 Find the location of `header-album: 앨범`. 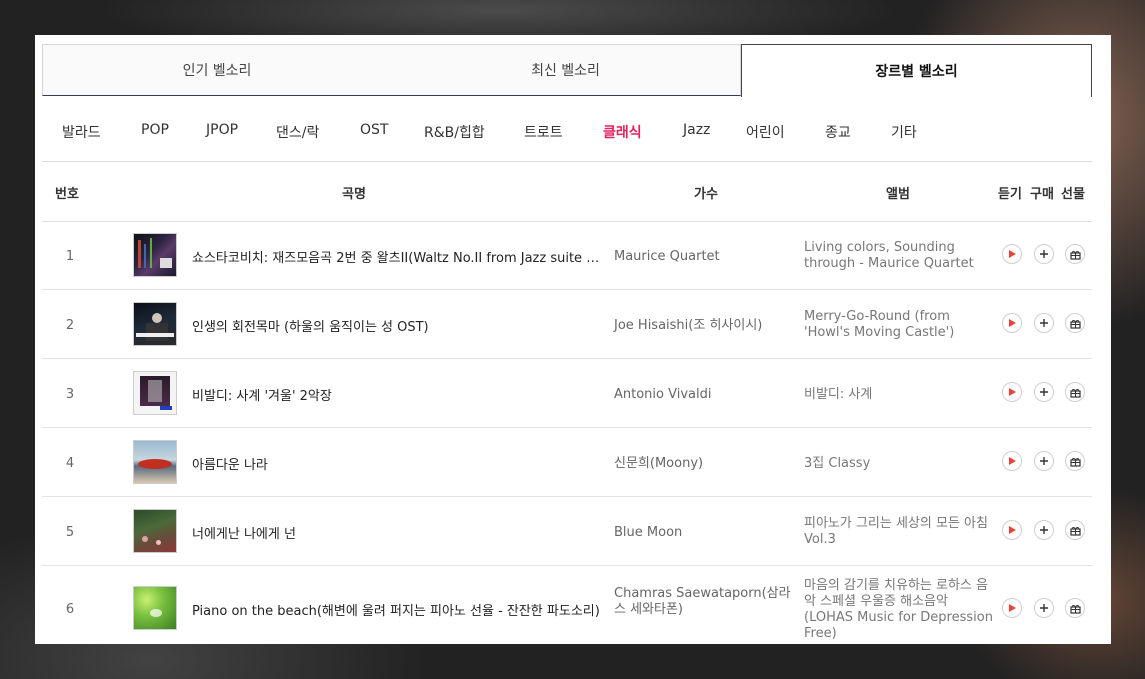

header-album: 앨범 is located at coordinates (898, 194).